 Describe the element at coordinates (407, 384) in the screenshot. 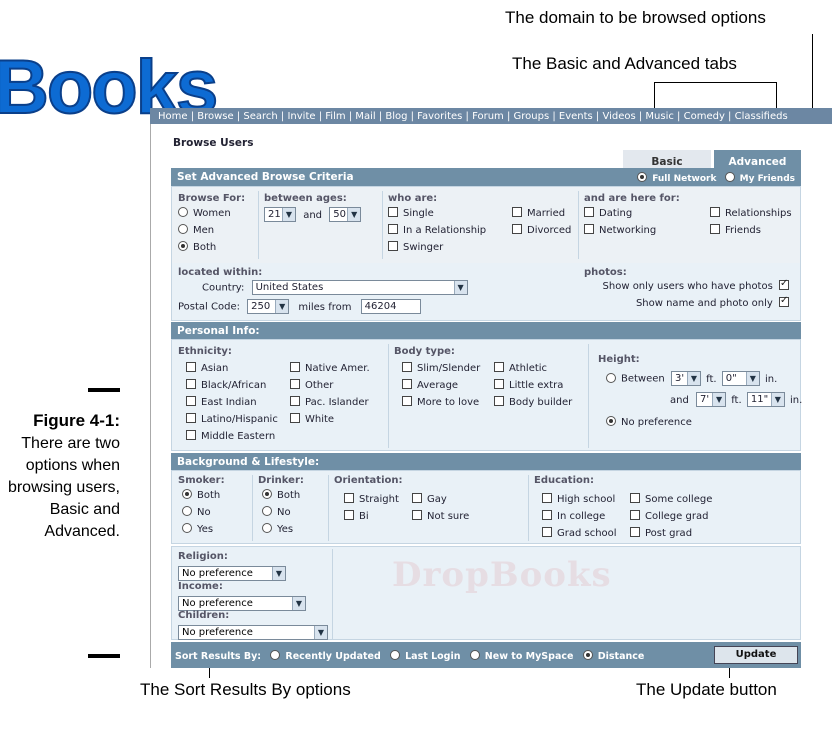

I see `average-checkbox` at that location.